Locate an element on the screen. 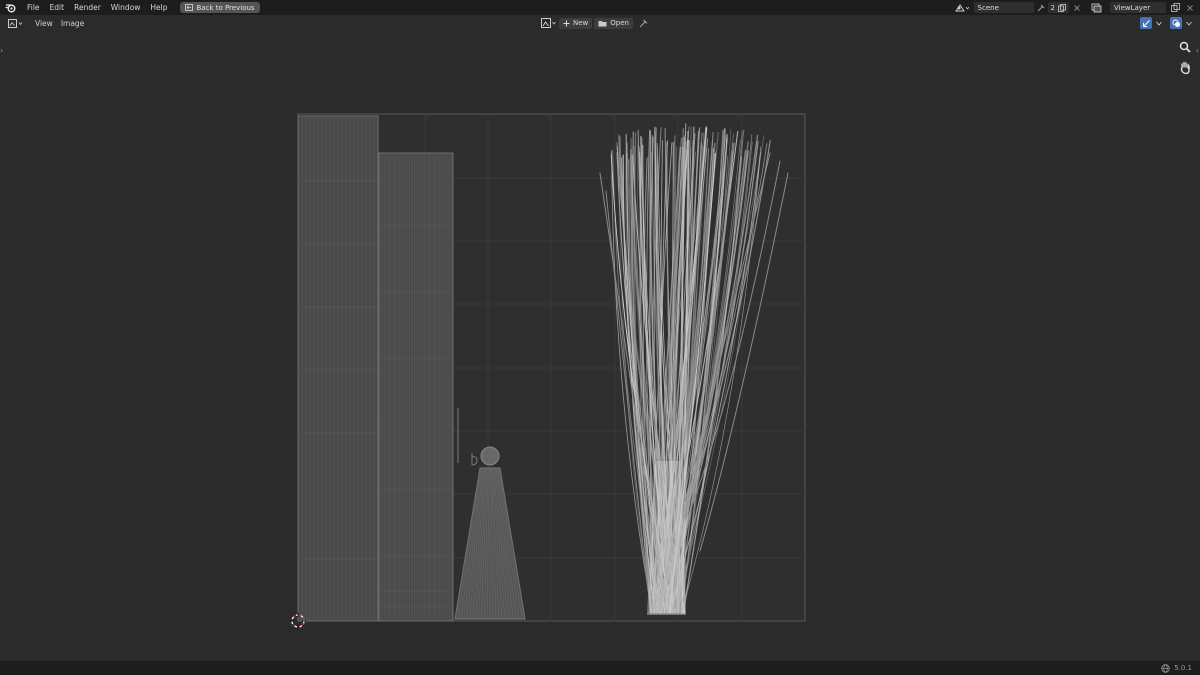 The height and width of the screenshot is (675, 1200). image-editor-icon is located at coordinates (16, 23).